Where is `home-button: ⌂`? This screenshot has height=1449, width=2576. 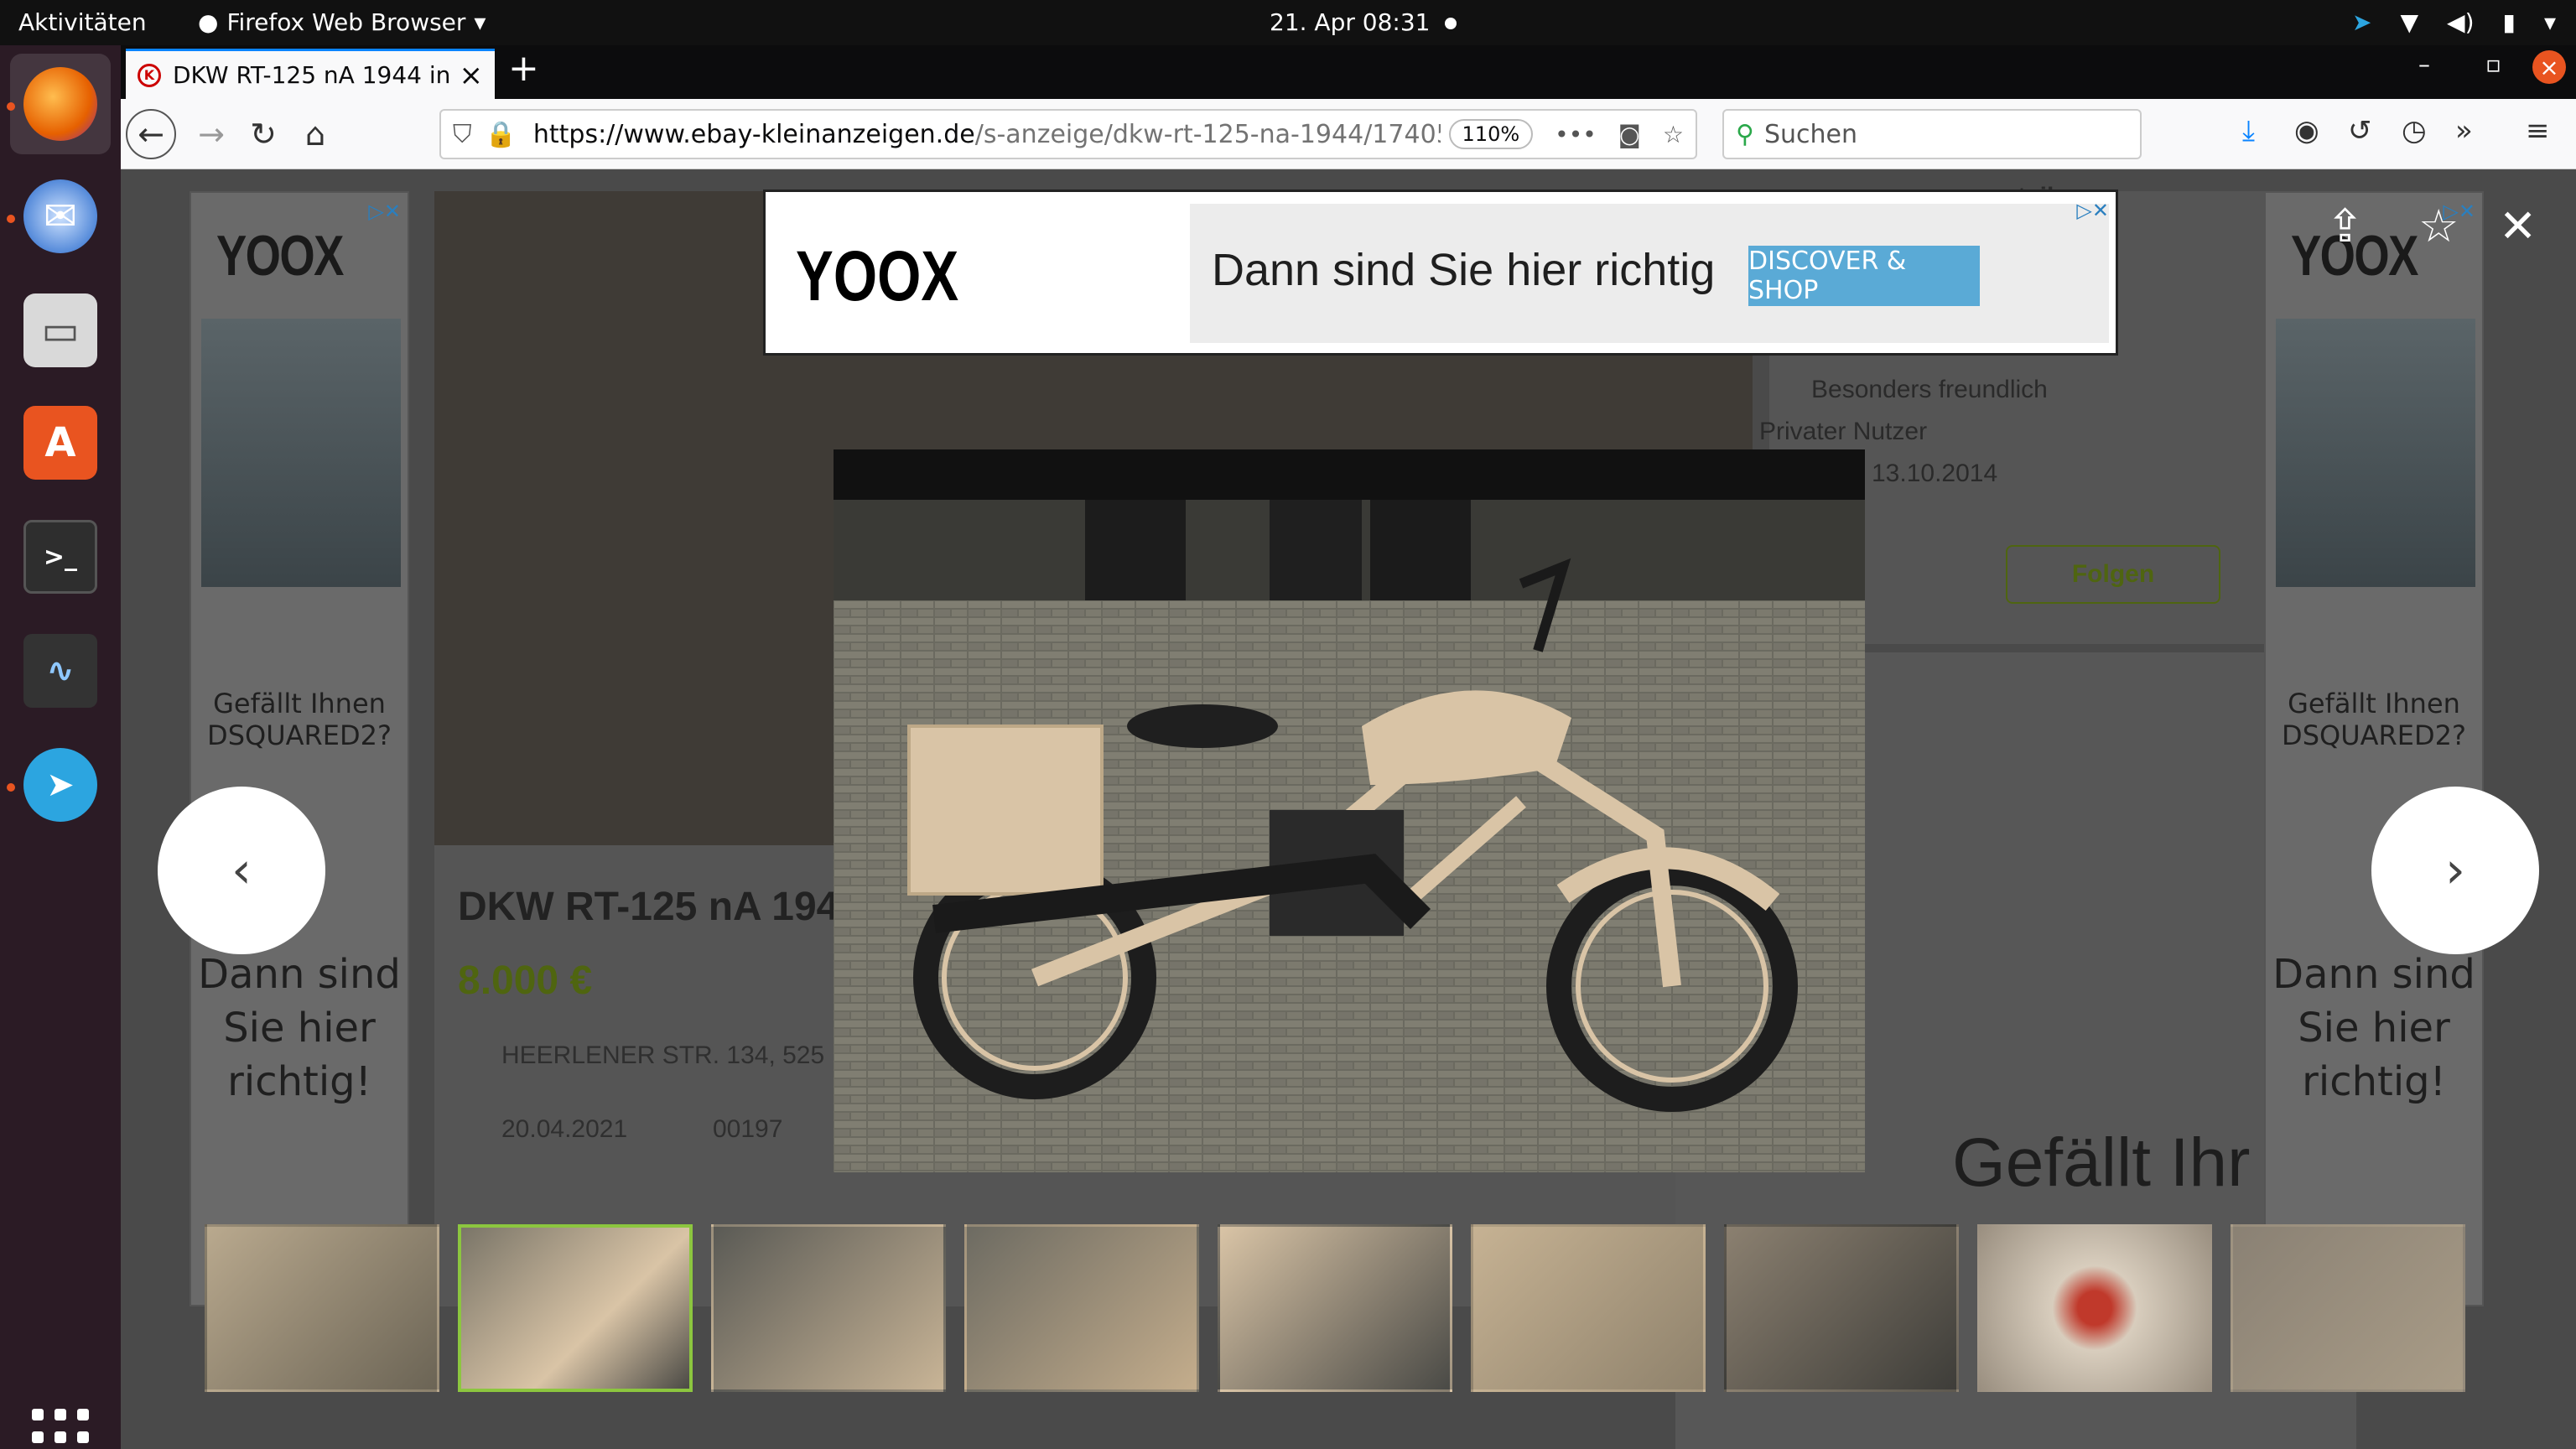
home-button: ⌂ is located at coordinates (315, 134).